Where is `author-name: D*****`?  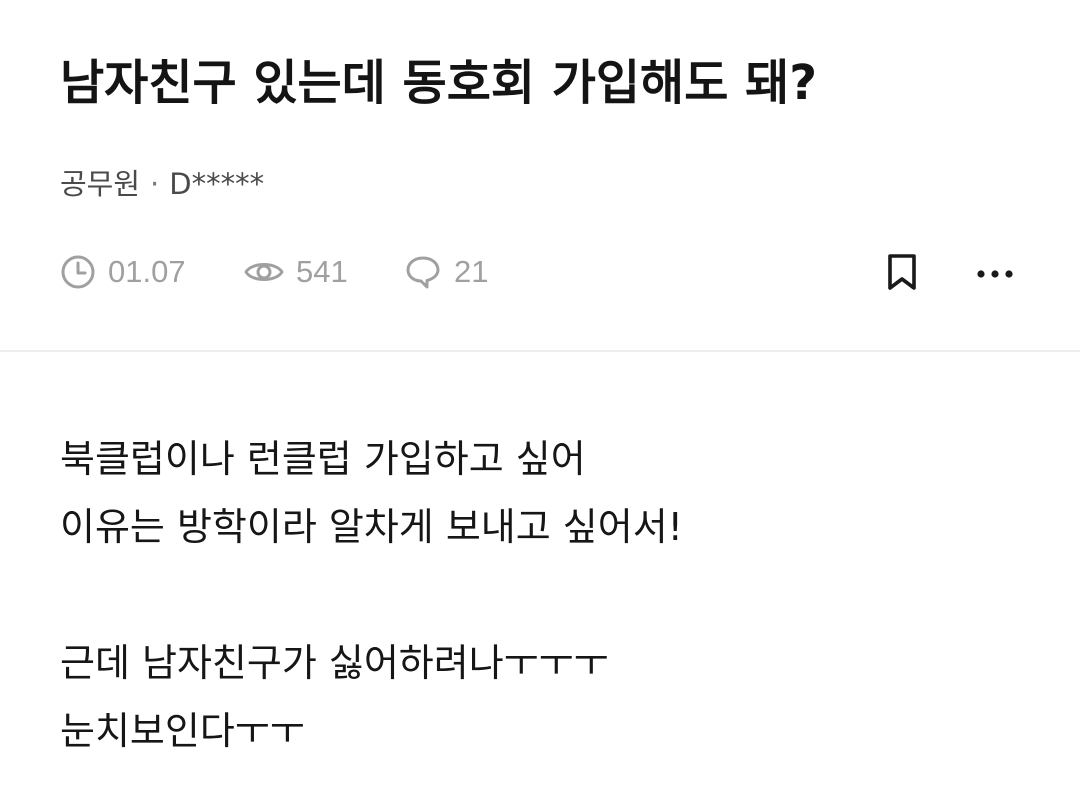 author-name: D***** is located at coordinates (217, 184).